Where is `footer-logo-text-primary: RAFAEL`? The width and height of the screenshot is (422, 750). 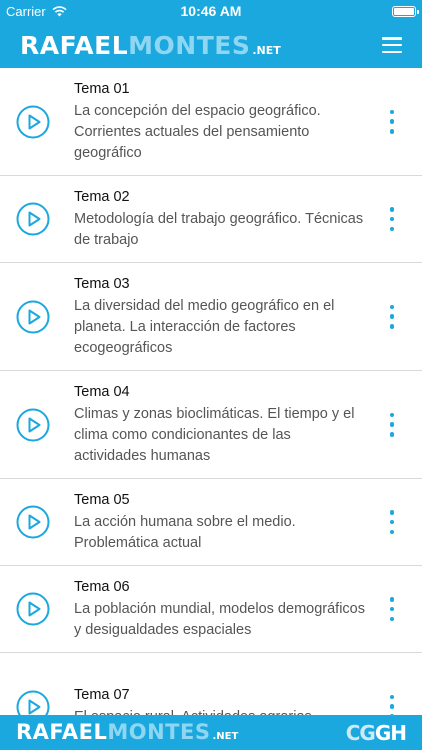
footer-logo-text-primary: RAFAEL is located at coordinates (62, 732).